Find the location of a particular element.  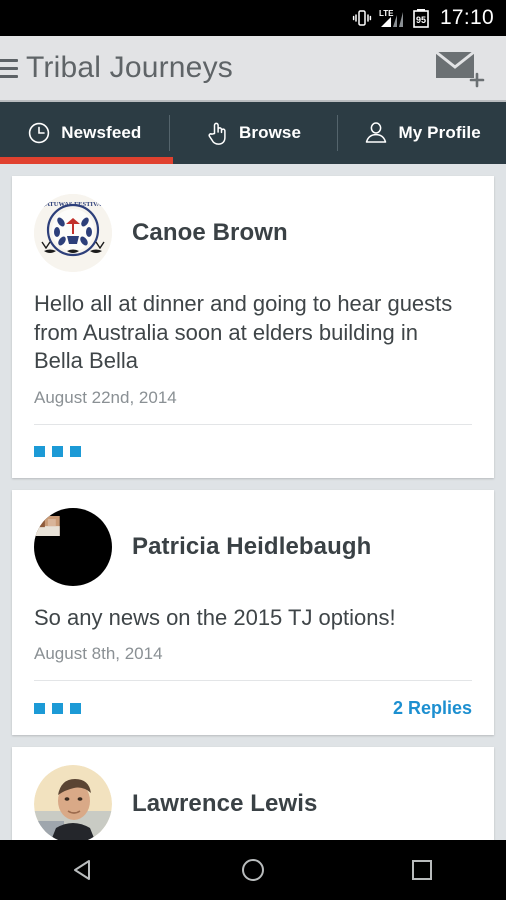

post-footer is located at coordinates (253, 452).